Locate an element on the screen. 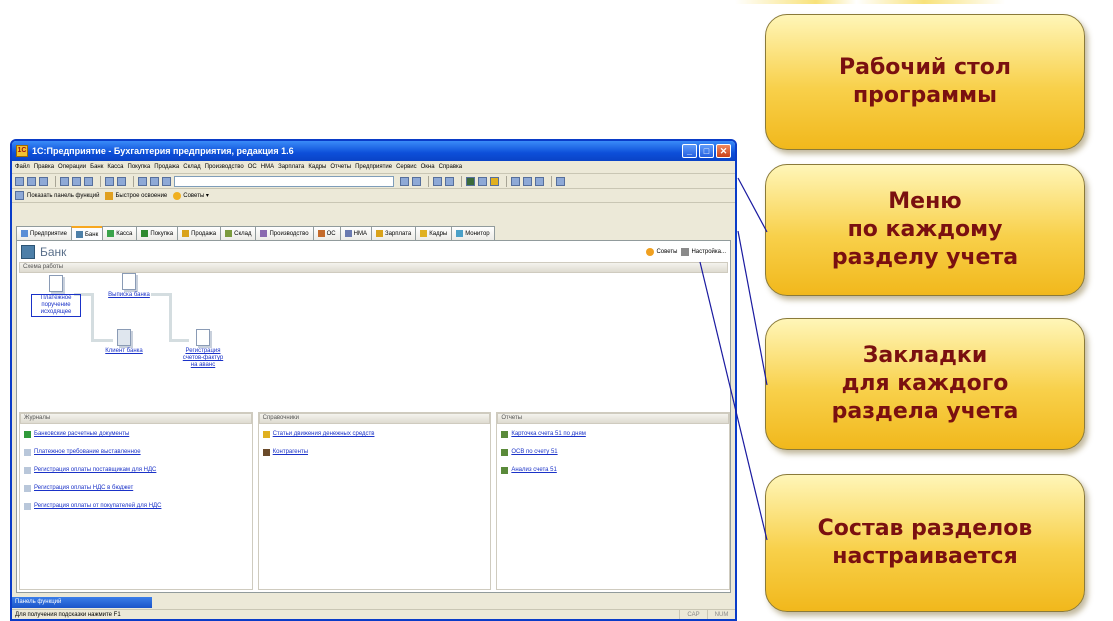 This screenshot has height=621, width=1113. find-icon is located at coordinates (166, 181).